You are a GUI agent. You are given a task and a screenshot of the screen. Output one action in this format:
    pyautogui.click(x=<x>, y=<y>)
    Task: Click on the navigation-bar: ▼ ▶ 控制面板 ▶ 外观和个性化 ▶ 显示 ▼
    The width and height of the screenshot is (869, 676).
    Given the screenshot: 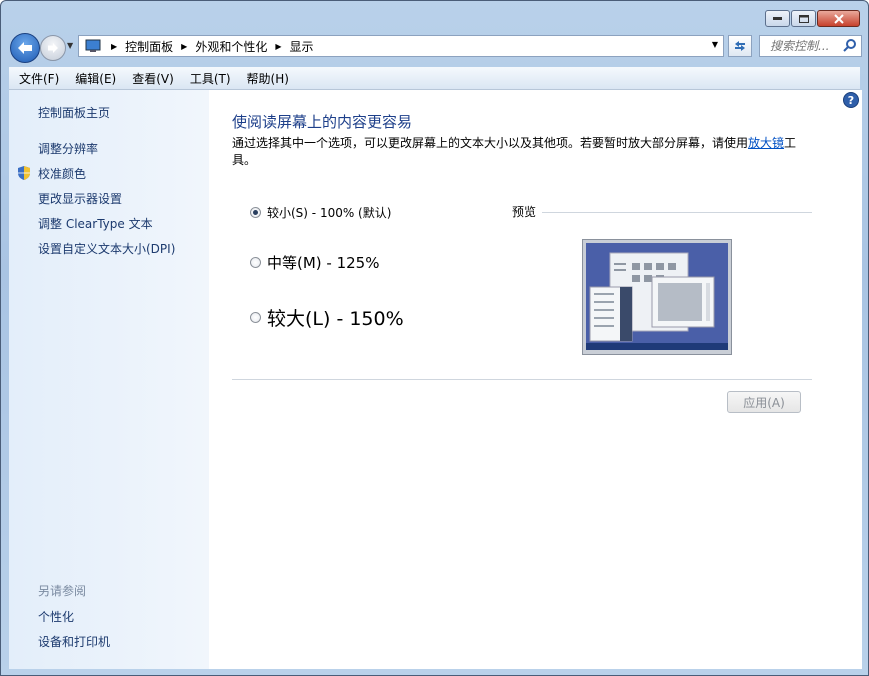 What is the action you would take?
    pyautogui.click(x=434, y=47)
    